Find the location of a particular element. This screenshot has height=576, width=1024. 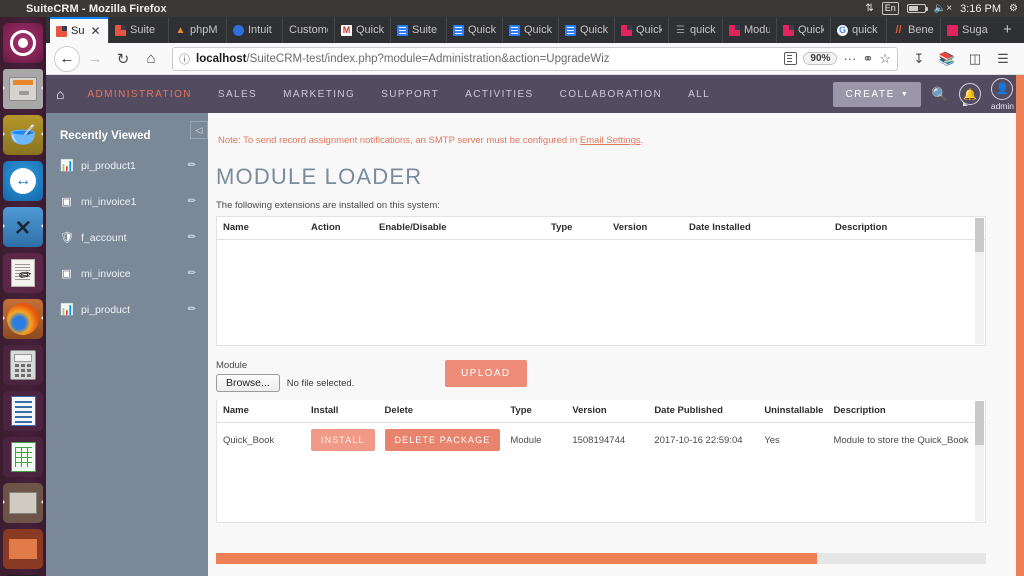

launcher-item-firefox is located at coordinates (23, 319).